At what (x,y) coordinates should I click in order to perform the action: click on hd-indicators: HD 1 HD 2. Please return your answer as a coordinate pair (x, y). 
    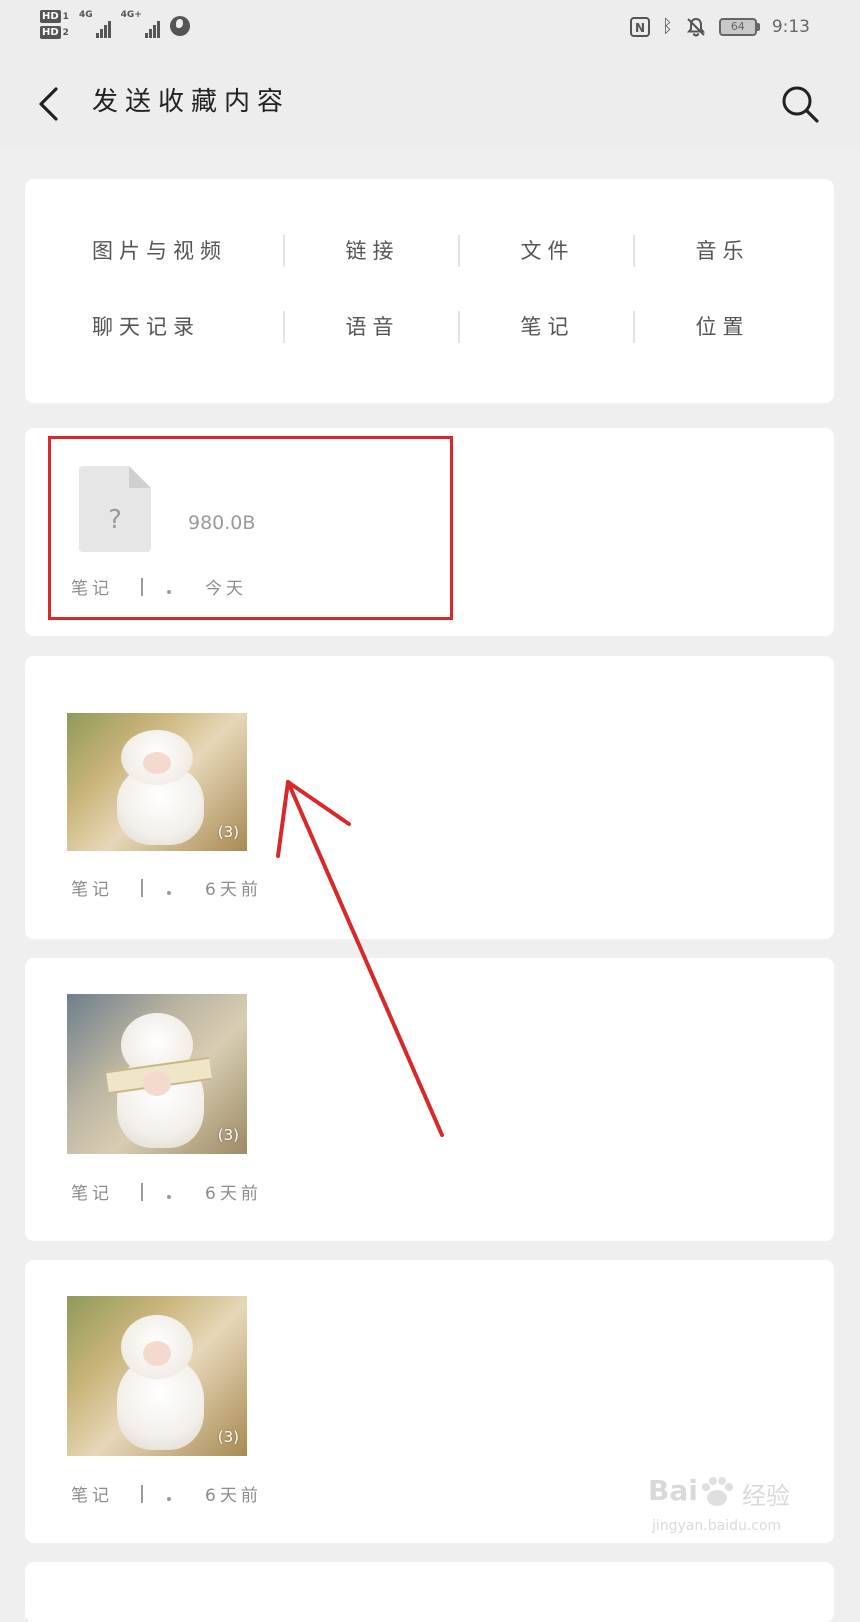
    Looking at the image, I should click on (54, 24).